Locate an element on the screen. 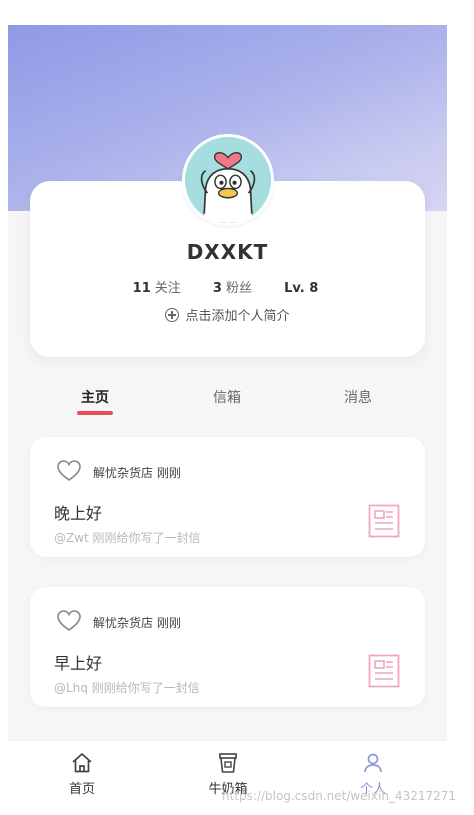  letter-card: 解忧杂货店 刚刚 早上好 @Lhq 刚刚给你写了一封信 is located at coordinates (227, 647).